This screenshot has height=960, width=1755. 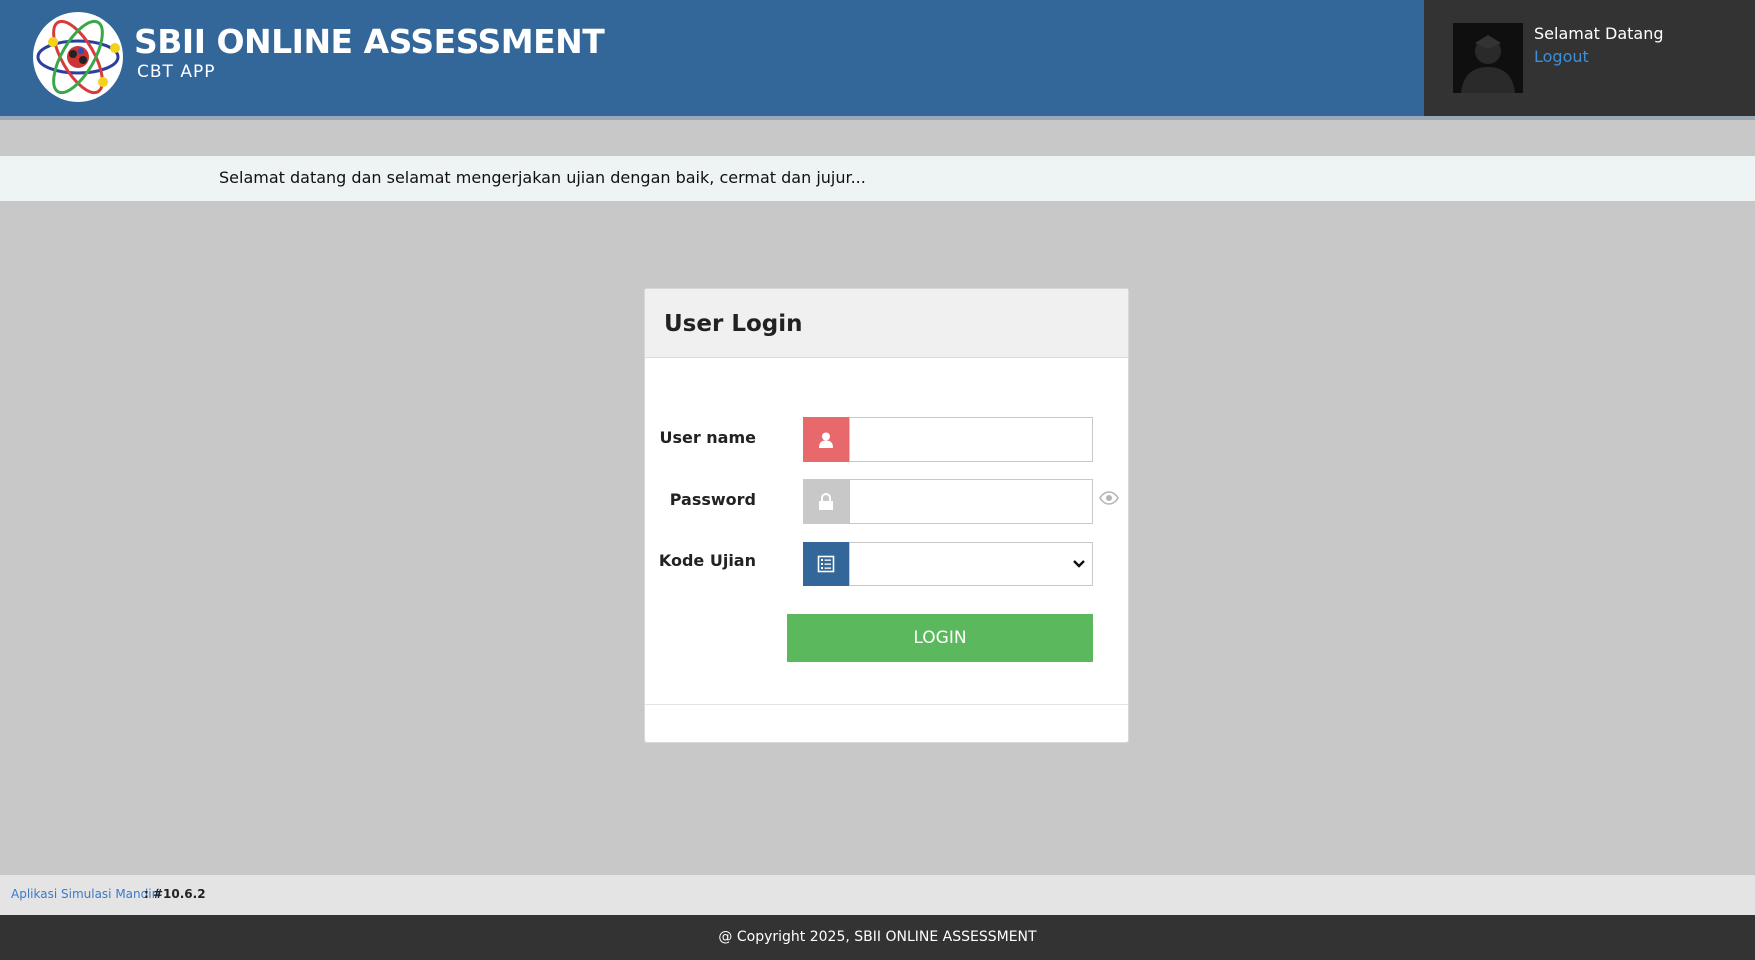 What do you see at coordinates (733, 324) in the screenshot?
I see `login-title: User Login` at bounding box center [733, 324].